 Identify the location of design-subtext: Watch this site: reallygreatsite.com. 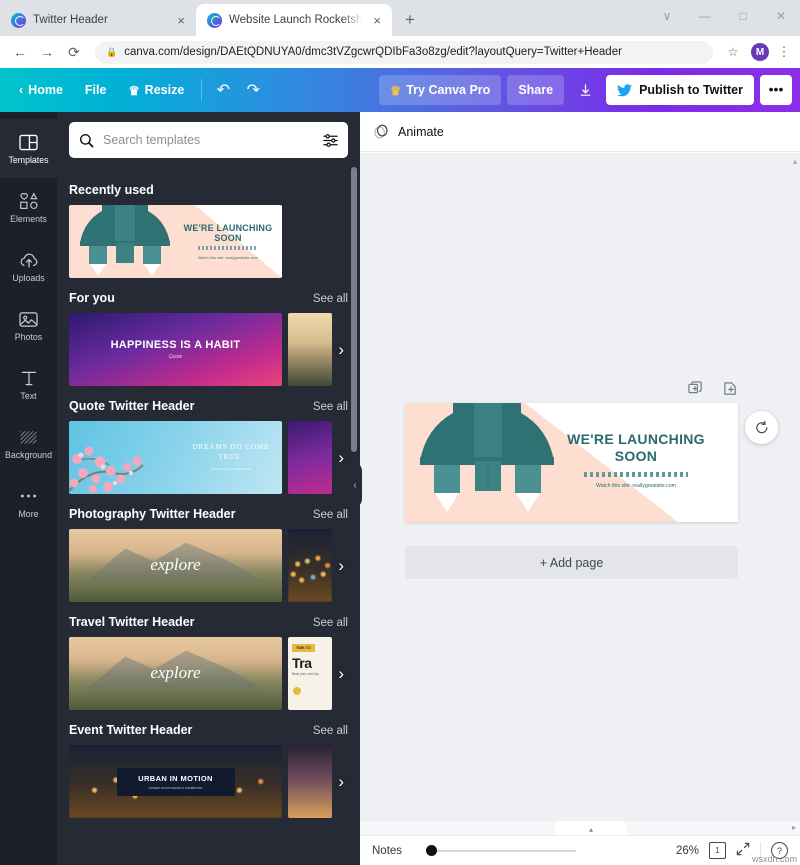
(636, 485).